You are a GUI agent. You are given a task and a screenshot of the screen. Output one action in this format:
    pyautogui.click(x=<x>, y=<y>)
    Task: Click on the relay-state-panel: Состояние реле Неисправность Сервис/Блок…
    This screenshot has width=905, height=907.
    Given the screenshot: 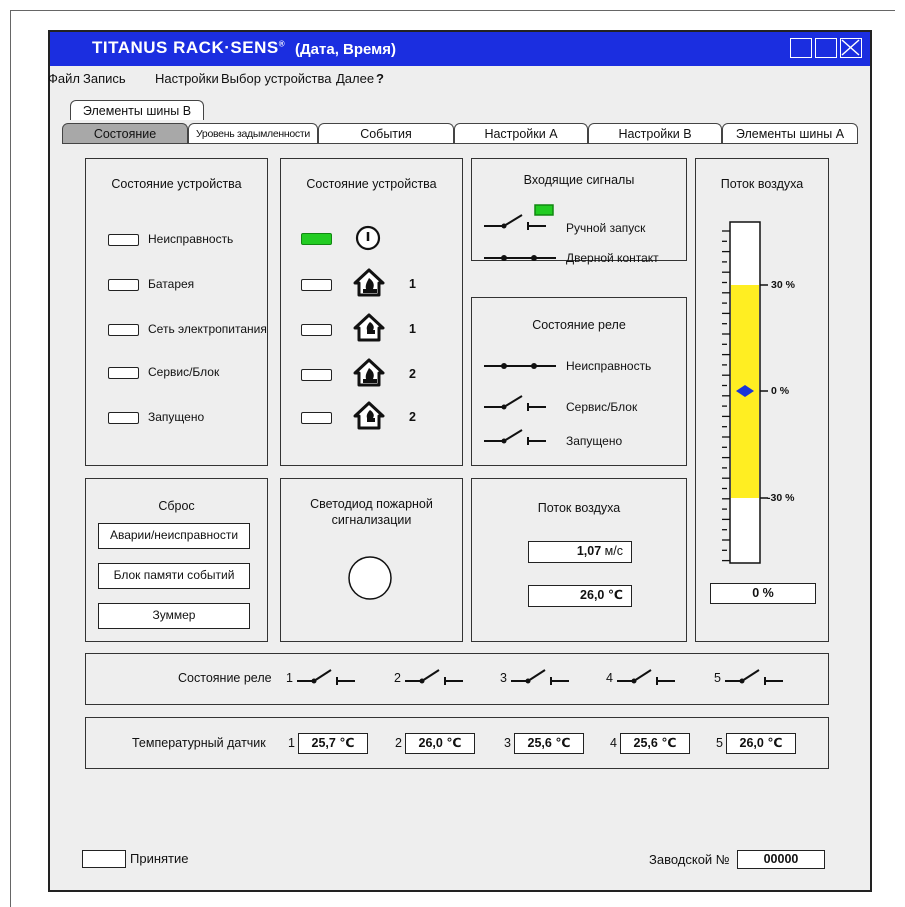 What is the action you would take?
    pyautogui.click(x=579, y=381)
    